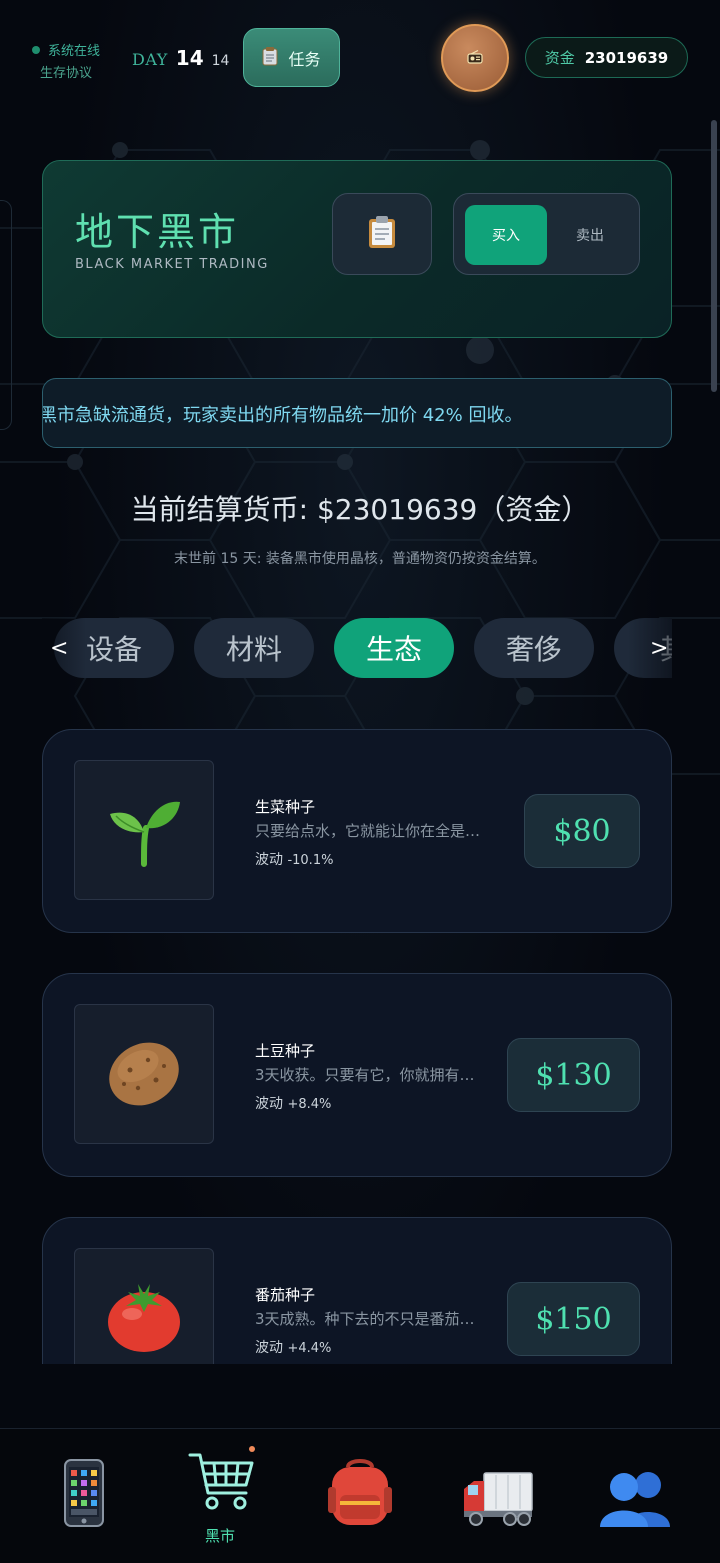 This screenshot has width=720, height=1563. I want to click on product-card: 土豆种子 3天收获。只要有它，你就拥有… 波动 +8.4% $130, so click(357, 1075).